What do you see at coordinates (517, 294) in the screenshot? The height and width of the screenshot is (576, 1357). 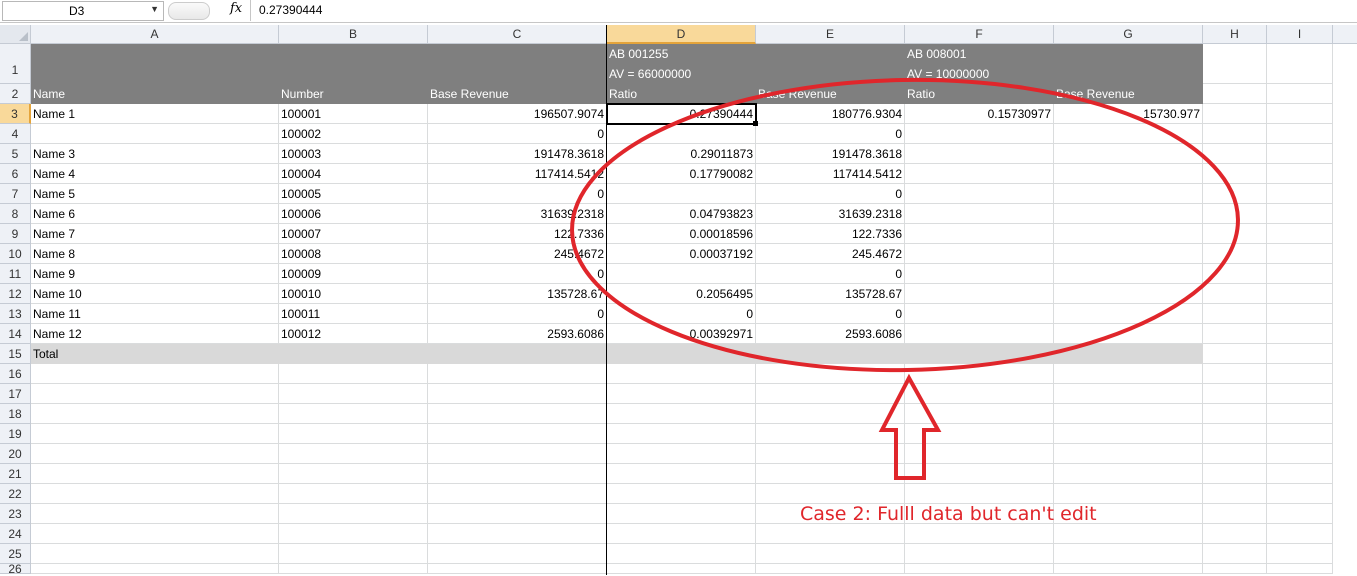 I see `cell-c12: 135728.67` at bounding box center [517, 294].